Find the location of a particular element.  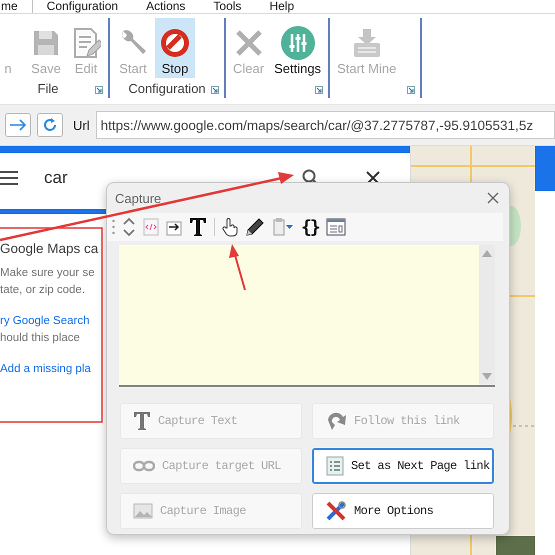

pencil-icon is located at coordinates (255, 227).